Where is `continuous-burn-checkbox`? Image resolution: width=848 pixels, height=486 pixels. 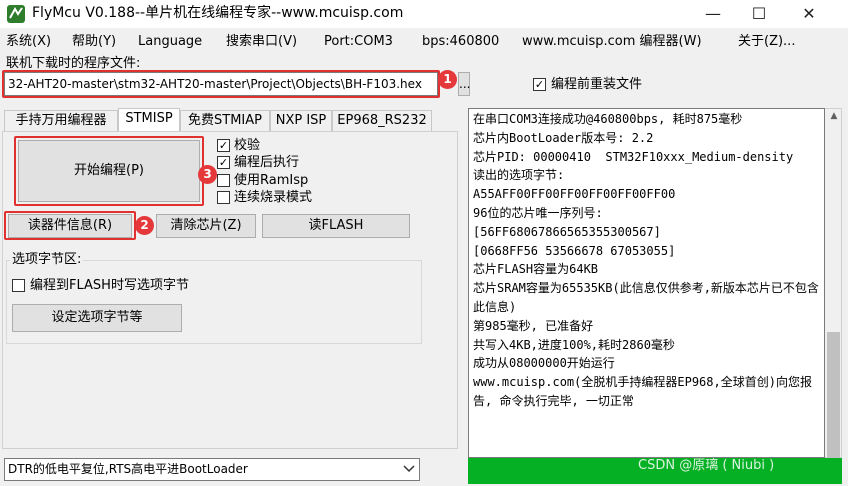
continuous-burn-checkbox is located at coordinates (223, 197).